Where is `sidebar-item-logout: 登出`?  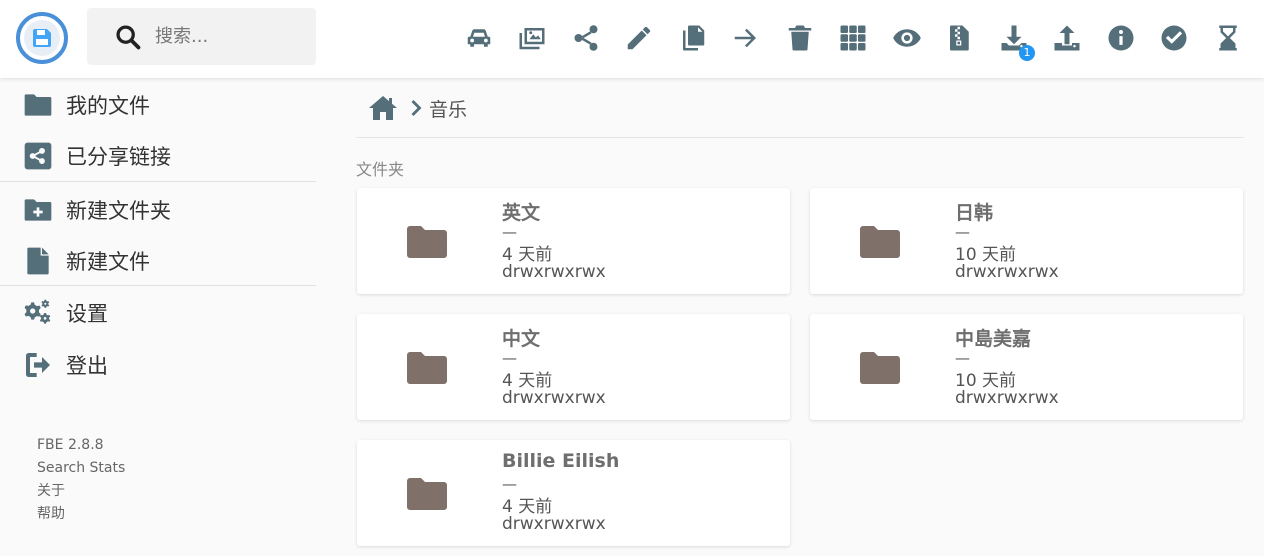
sidebar-item-logout: 登出 is located at coordinates (158, 365).